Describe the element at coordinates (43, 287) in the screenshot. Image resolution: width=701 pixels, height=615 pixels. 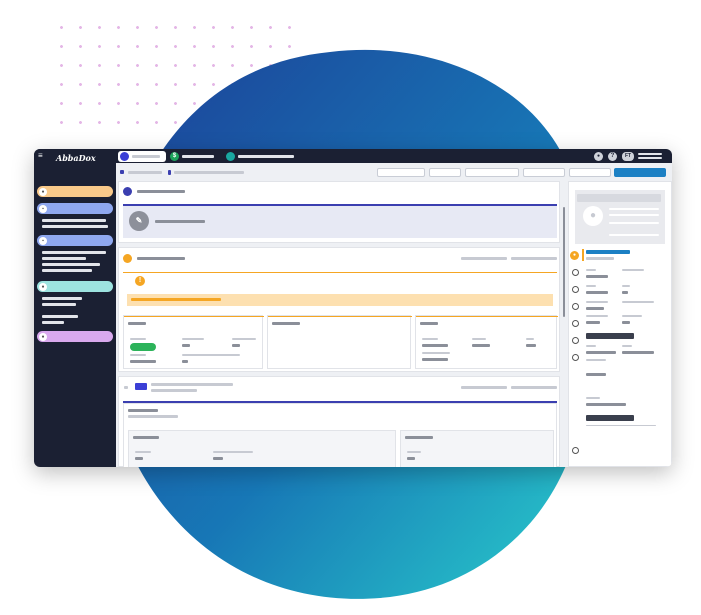
I see `person-icon: ●` at that location.